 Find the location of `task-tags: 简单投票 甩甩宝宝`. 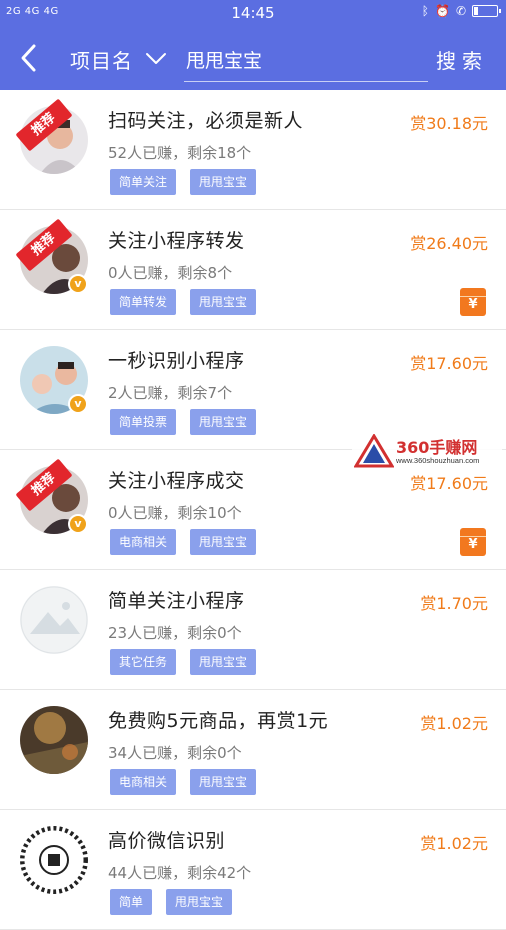

task-tags: 简单投票 甩甩宝宝 is located at coordinates (183, 422).